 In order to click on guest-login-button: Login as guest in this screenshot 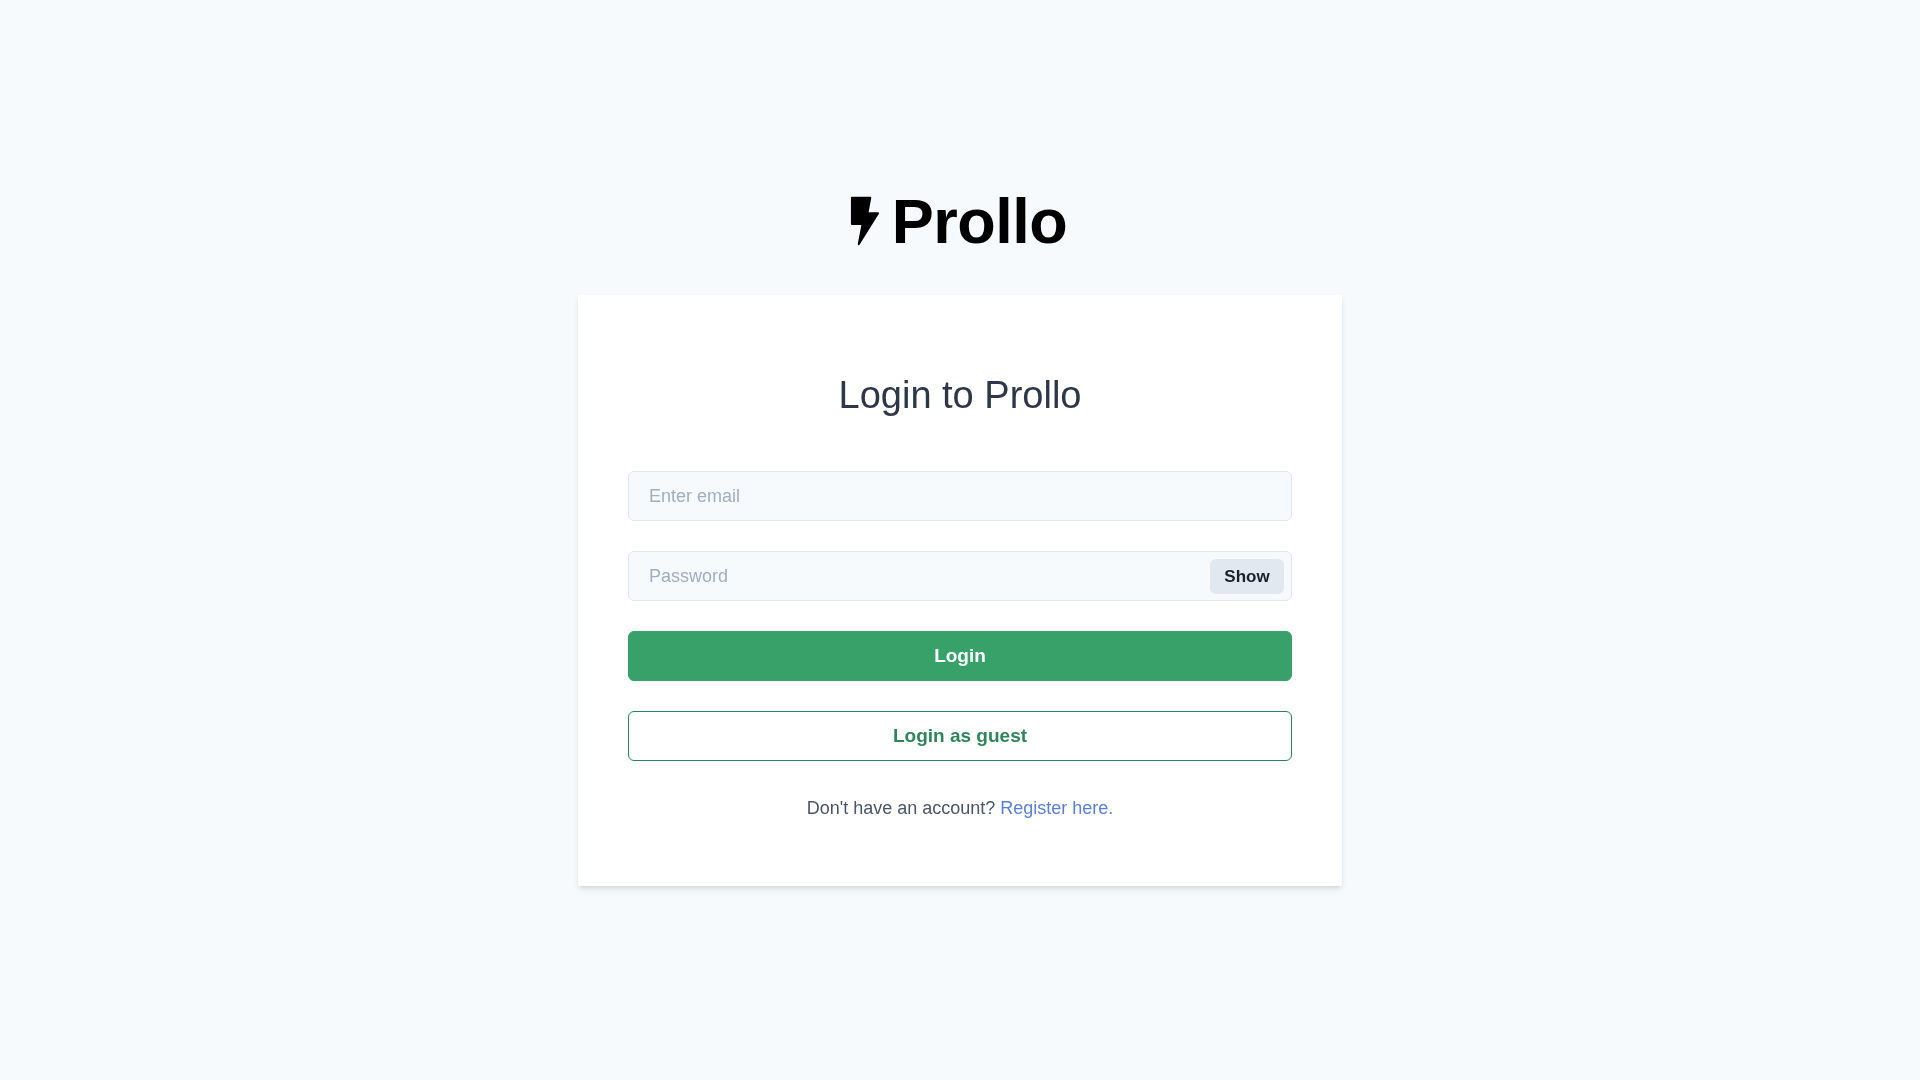, I will do `click(960, 736)`.